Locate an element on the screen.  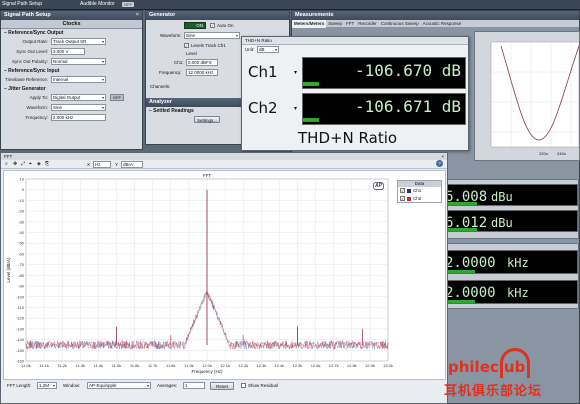
show-residual-checkbox is located at coordinates (243, 385).